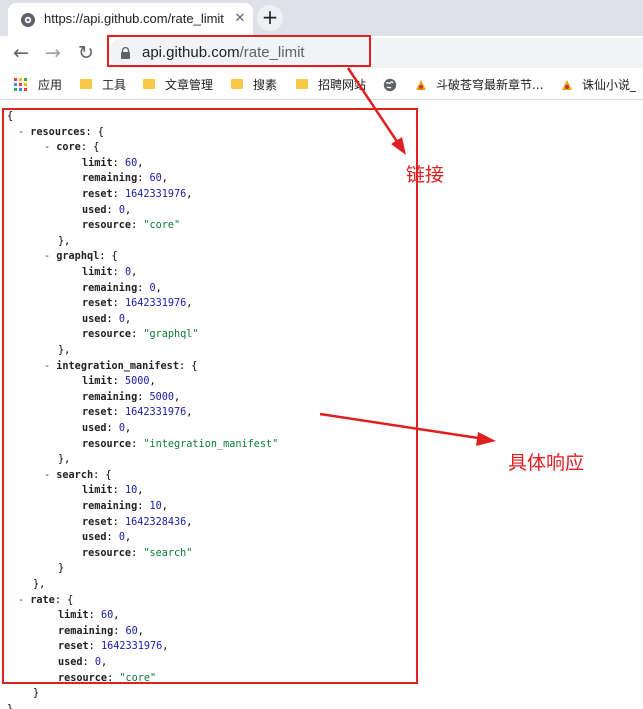 The height and width of the screenshot is (709, 643). What do you see at coordinates (407, 256) in the screenshot?
I see `annotation-arrows` at bounding box center [407, 256].